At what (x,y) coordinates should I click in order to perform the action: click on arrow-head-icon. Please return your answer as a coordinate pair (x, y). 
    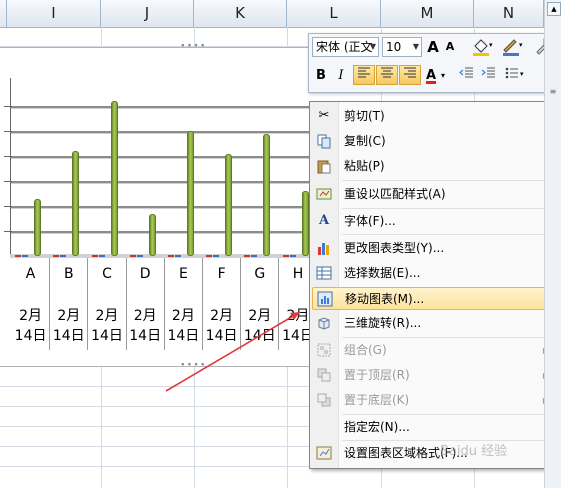
    Looking at the image, I should click on (295, 316).